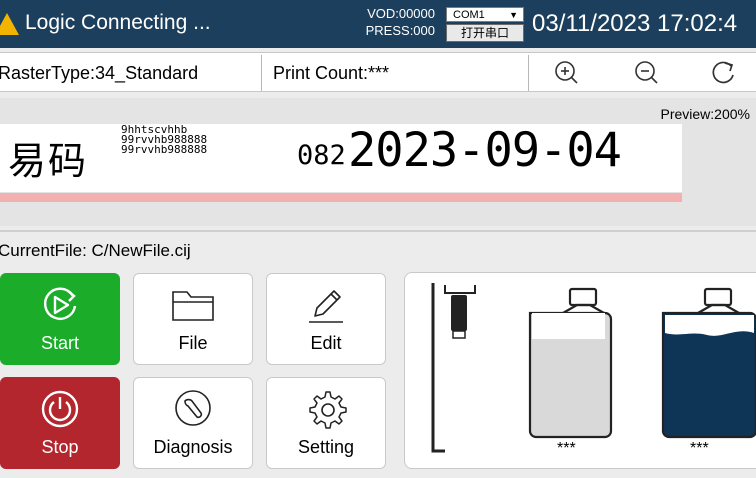 The height and width of the screenshot is (478, 756). Describe the element at coordinates (705, 114) in the screenshot. I see `preview-zoom-label: Preview:200%` at that location.